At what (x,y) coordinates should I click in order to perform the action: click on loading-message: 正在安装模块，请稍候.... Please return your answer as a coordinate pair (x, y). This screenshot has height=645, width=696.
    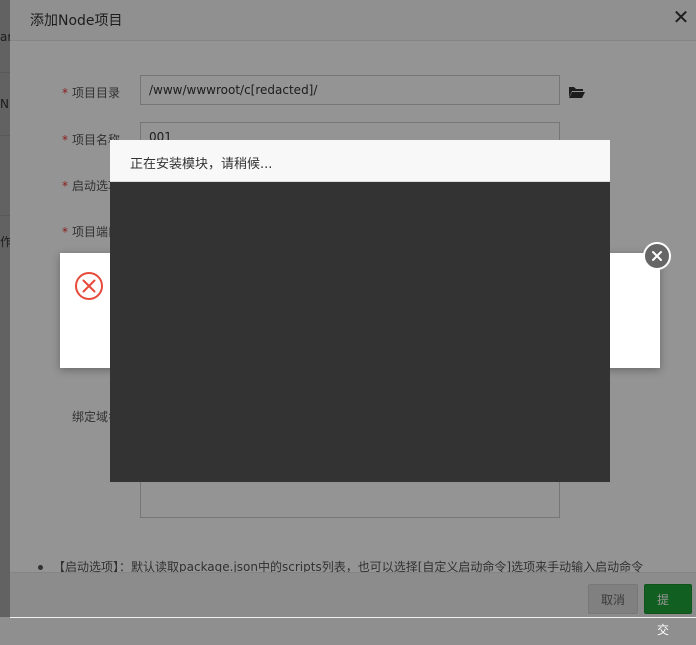
    Looking at the image, I should click on (201, 164).